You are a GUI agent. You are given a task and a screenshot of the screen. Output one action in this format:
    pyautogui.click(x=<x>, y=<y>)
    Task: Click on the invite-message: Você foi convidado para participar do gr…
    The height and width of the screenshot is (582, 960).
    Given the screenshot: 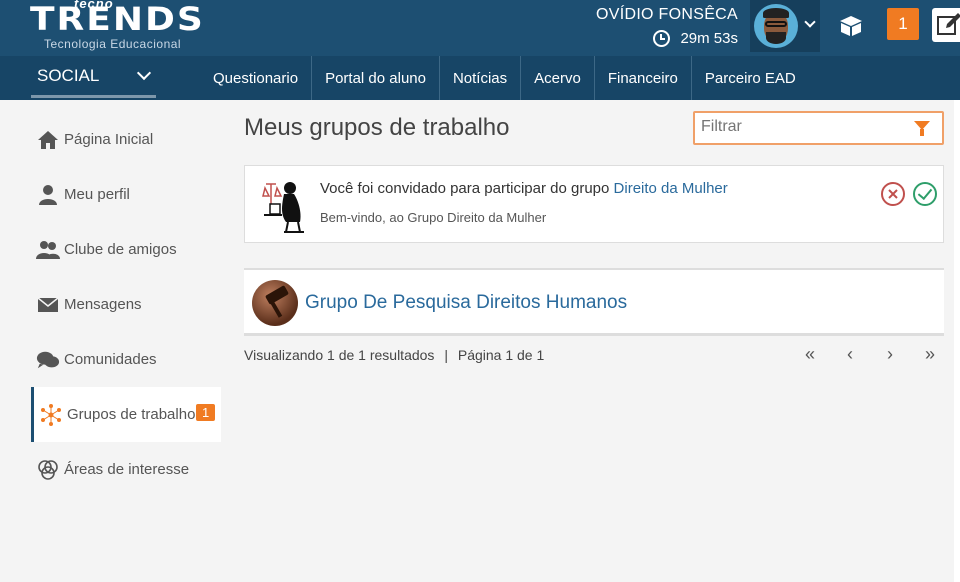 What is the action you would take?
    pyautogui.click(x=524, y=188)
    